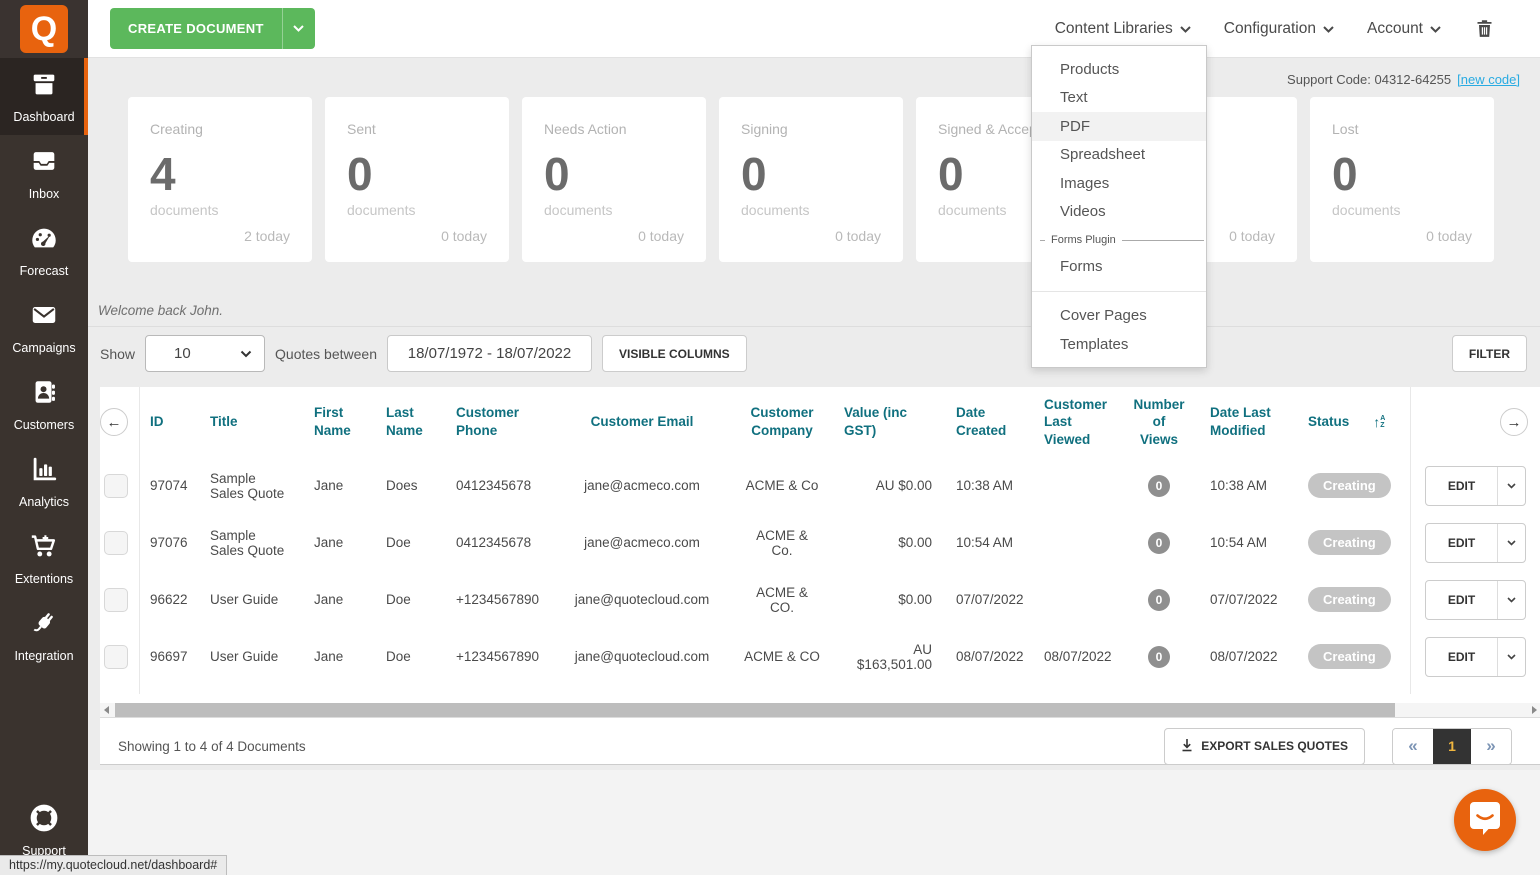 The width and height of the screenshot is (1540, 875). I want to click on prev-page-button: «, so click(1413, 746).